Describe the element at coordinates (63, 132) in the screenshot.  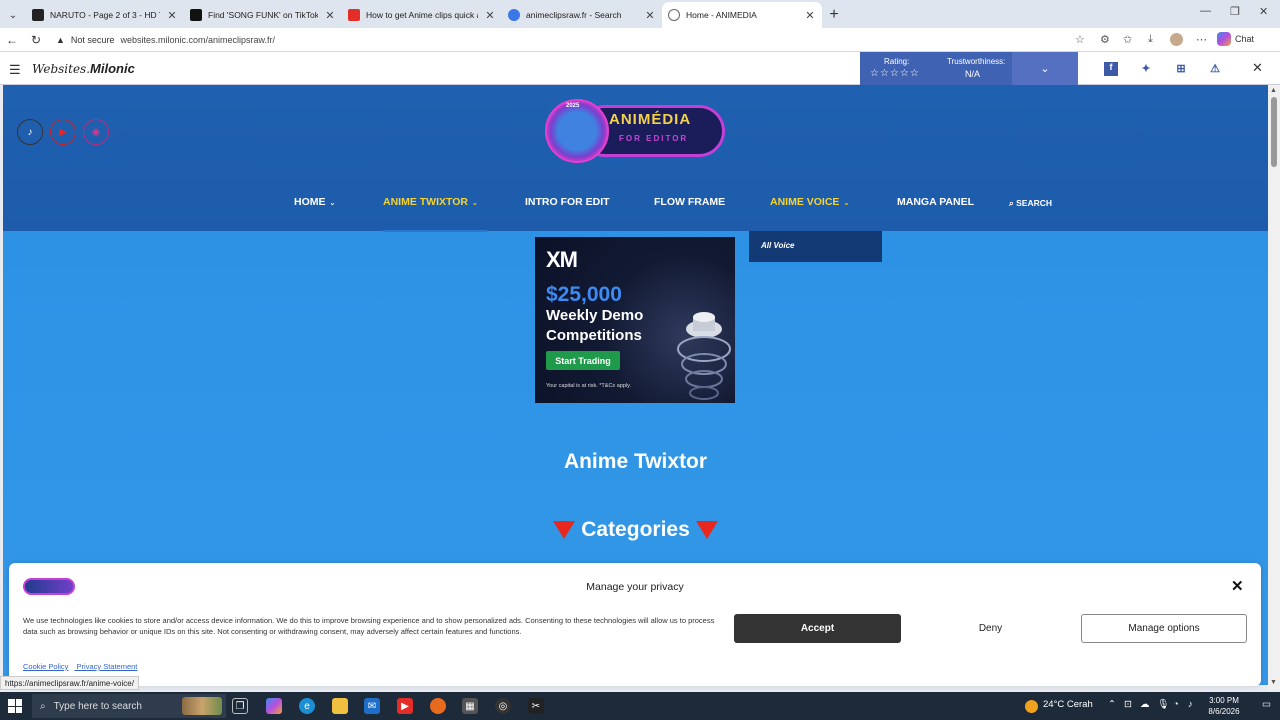
I see `youtube-icon: ▶` at that location.